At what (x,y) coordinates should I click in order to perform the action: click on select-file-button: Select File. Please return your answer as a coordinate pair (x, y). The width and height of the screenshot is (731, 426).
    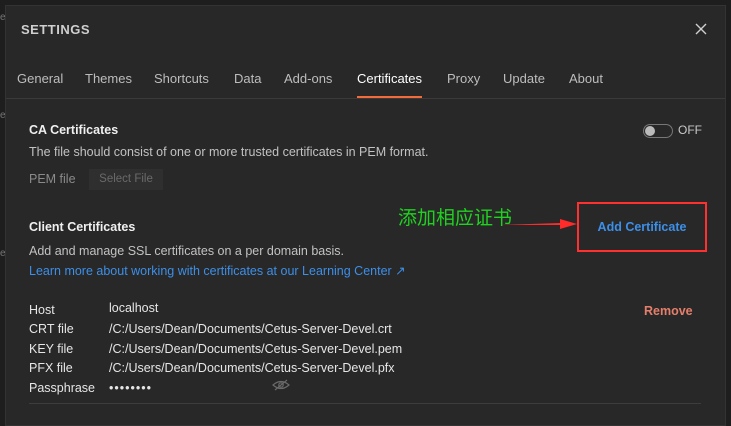
    Looking at the image, I should click on (126, 179).